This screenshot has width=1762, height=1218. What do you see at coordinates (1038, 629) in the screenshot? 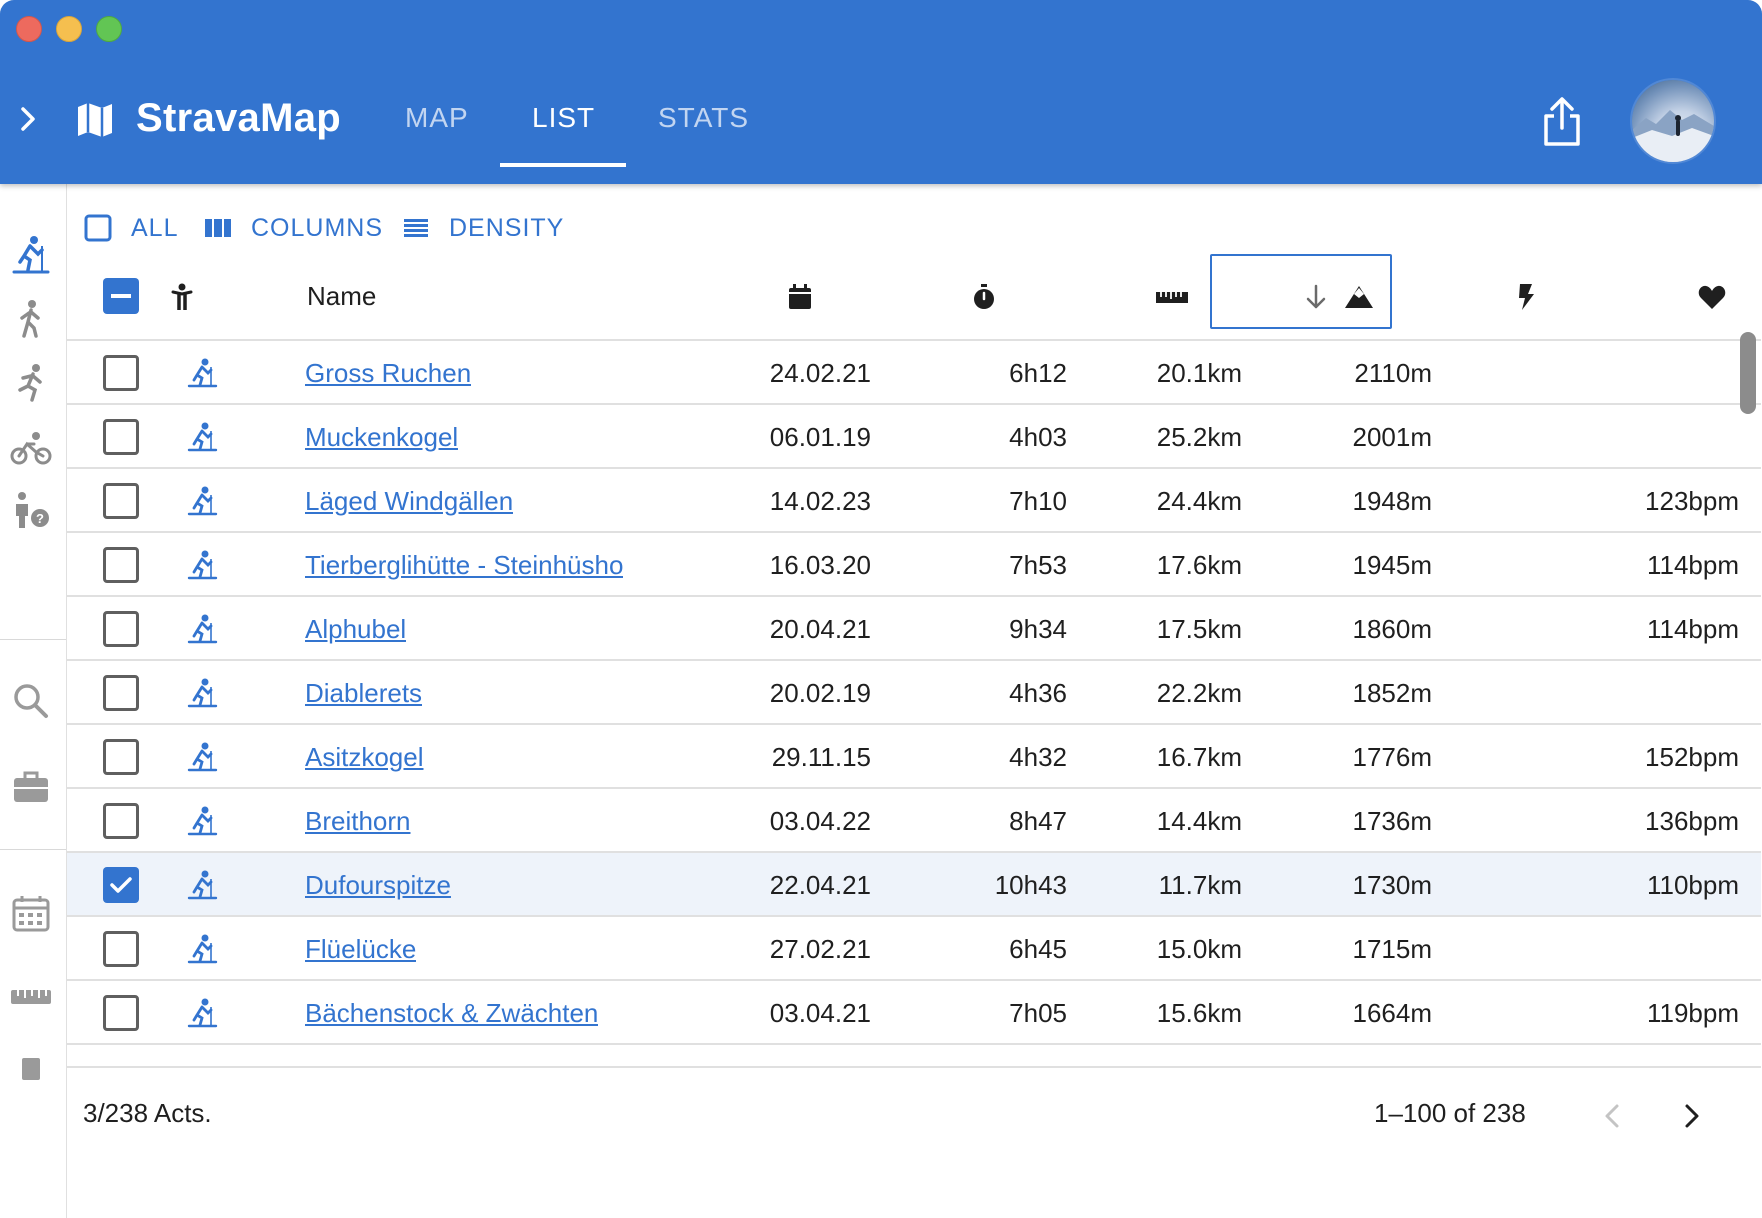
I see `activity-duration: 9h34` at bounding box center [1038, 629].